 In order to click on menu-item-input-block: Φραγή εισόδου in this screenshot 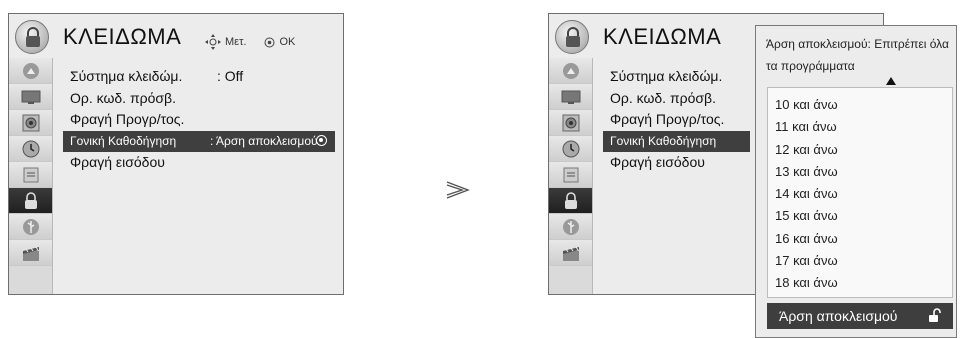, I will do `click(203, 162)`.